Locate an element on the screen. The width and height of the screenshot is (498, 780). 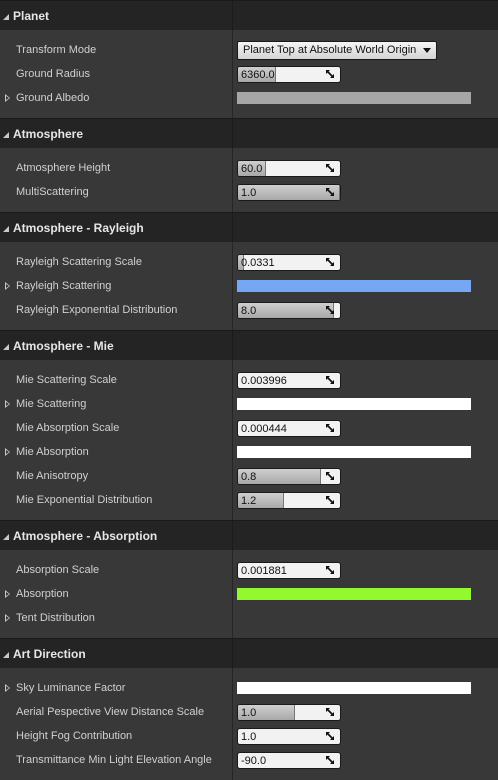
property-value: 0.000444 is located at coordinates (289, 428).